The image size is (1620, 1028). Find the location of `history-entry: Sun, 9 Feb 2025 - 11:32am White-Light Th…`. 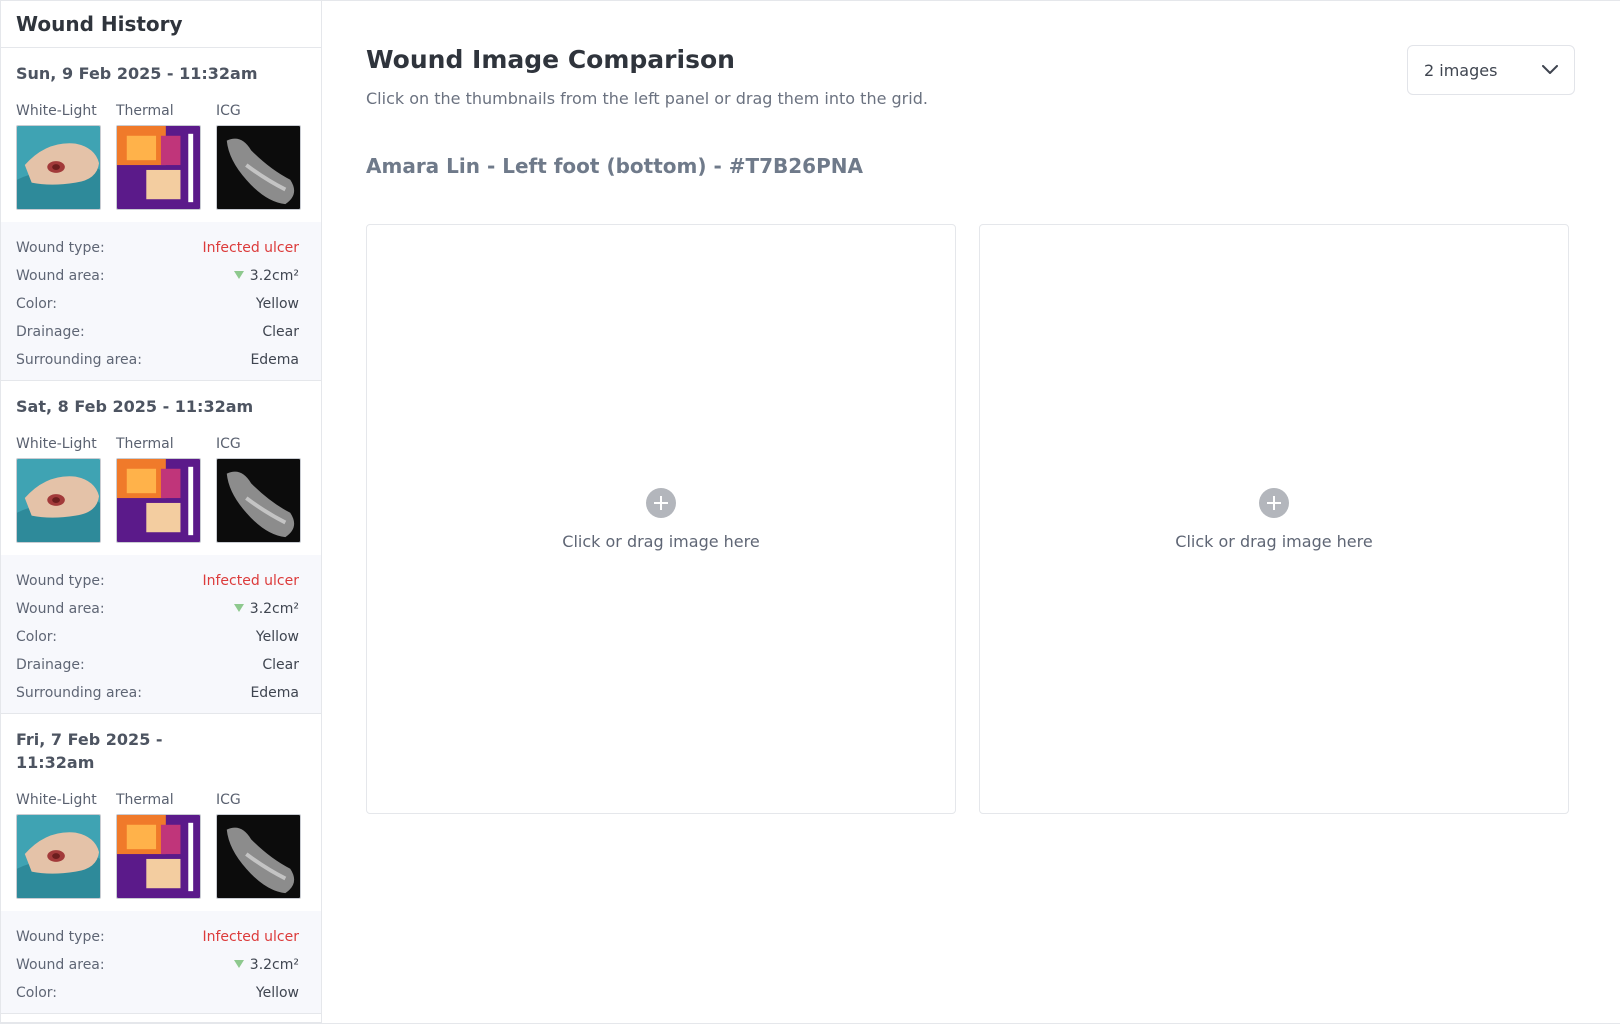

history-entry: Sun, 9 Feb 2025 - 11:32am White-Light Th… is located at coordinates (161, 214).